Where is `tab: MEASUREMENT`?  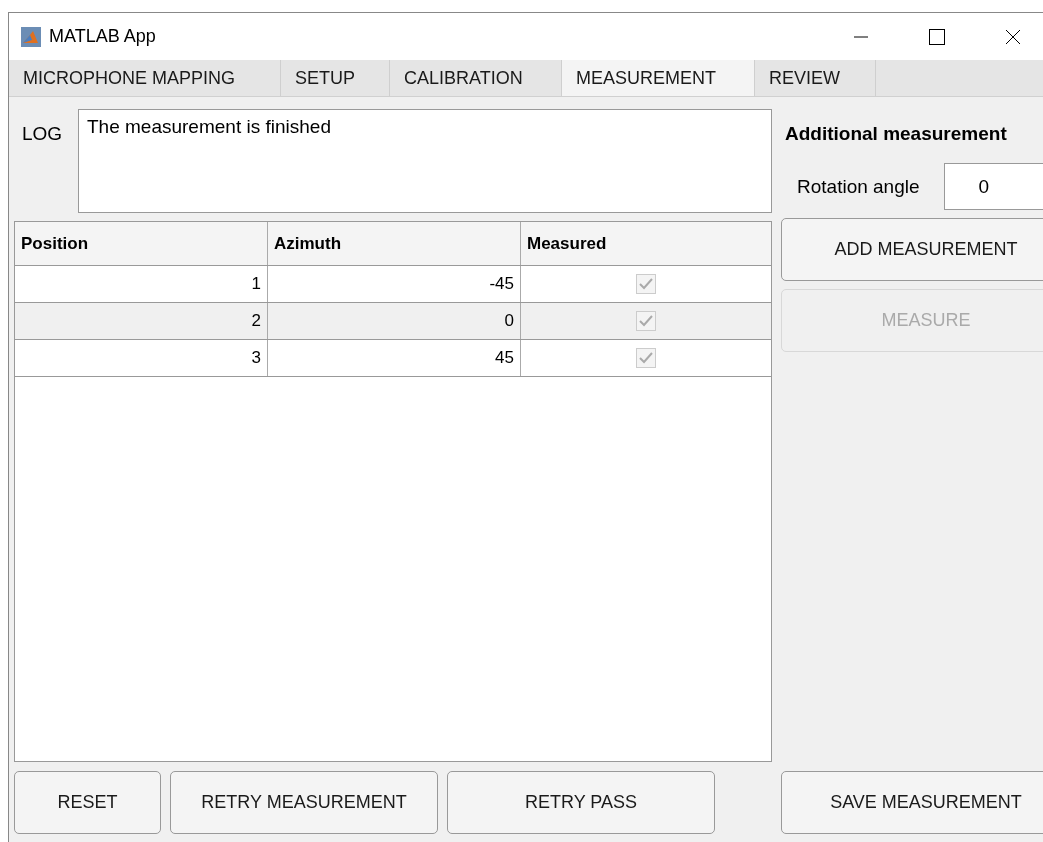 tab: MEASUREMENT is located at coordinates (658, 78).